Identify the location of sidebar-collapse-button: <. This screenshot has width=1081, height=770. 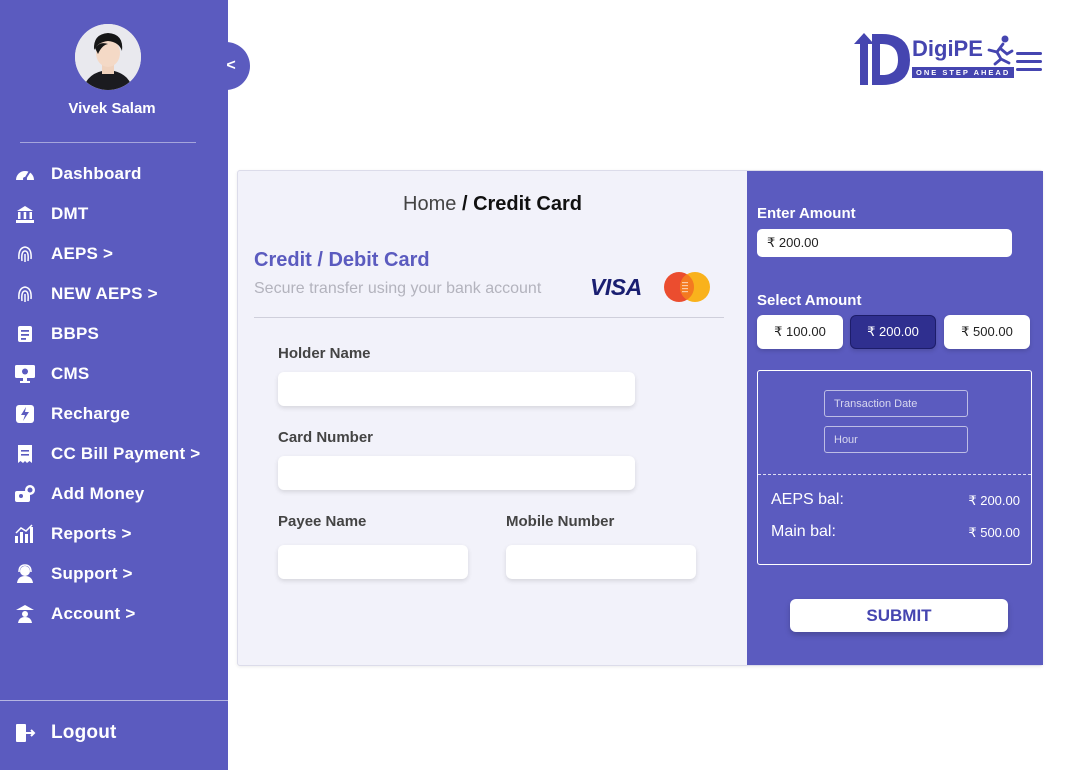
(231, 66).